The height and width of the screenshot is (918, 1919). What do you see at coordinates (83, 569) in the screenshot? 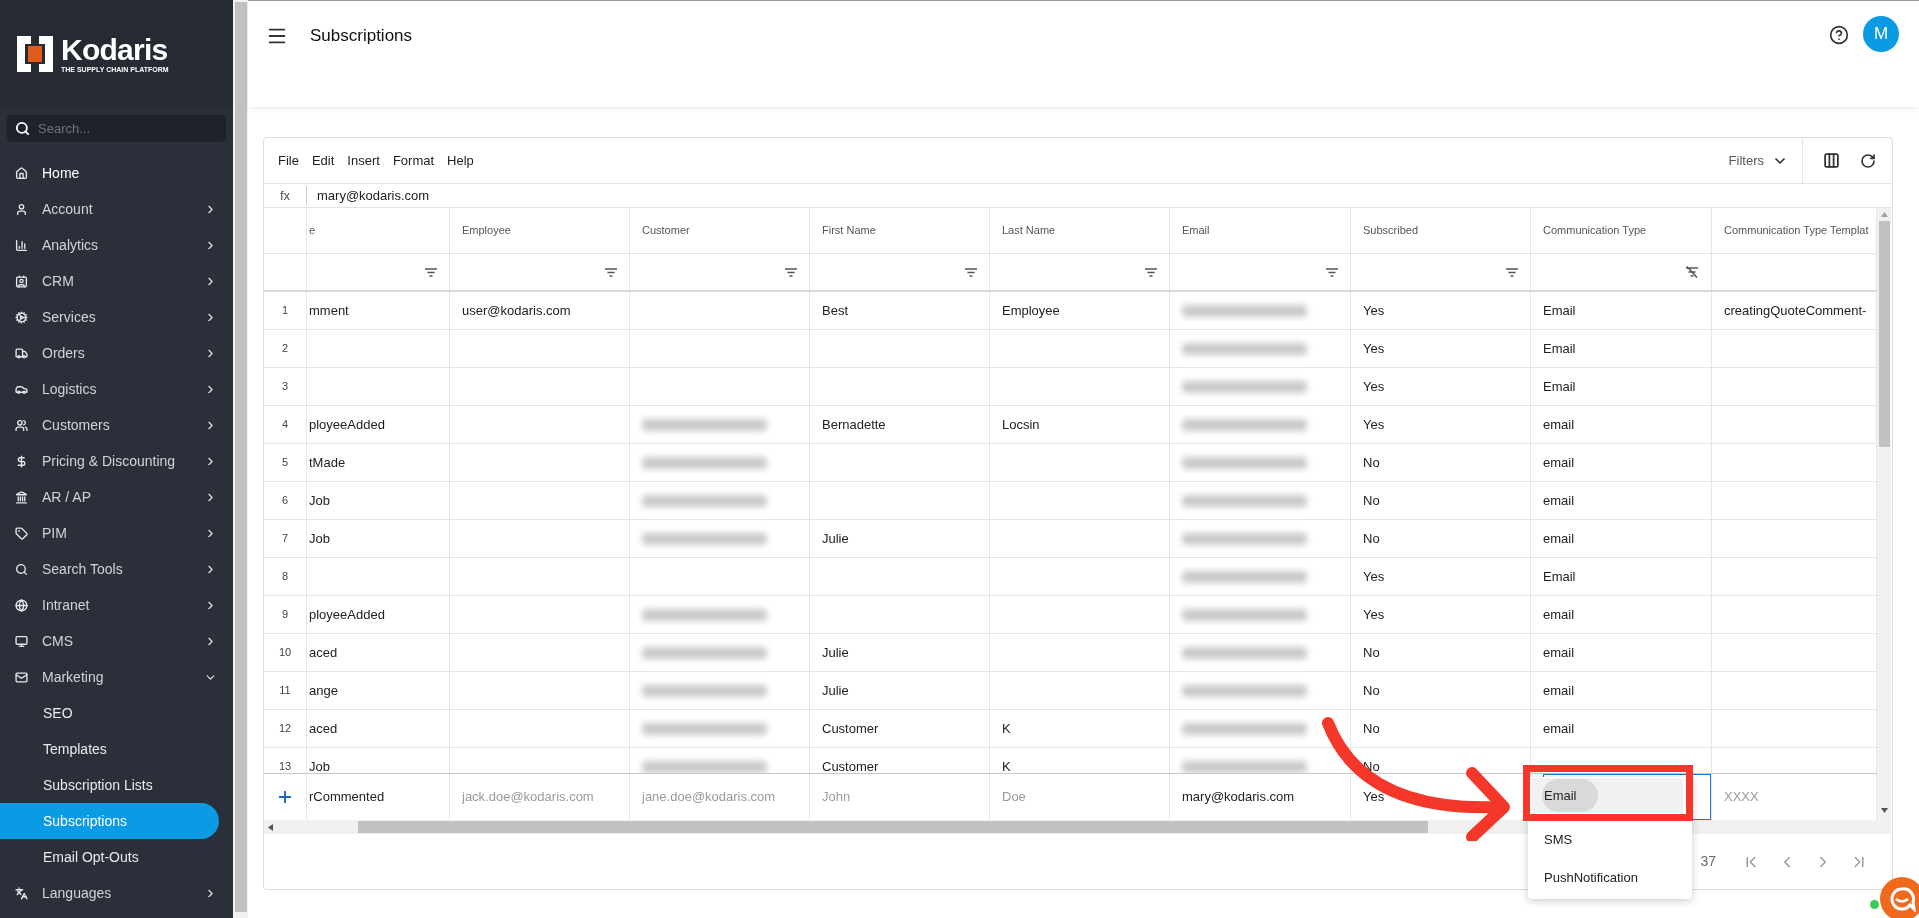
I see `nav-label: Search Tools` at bounding box center [83, 569].